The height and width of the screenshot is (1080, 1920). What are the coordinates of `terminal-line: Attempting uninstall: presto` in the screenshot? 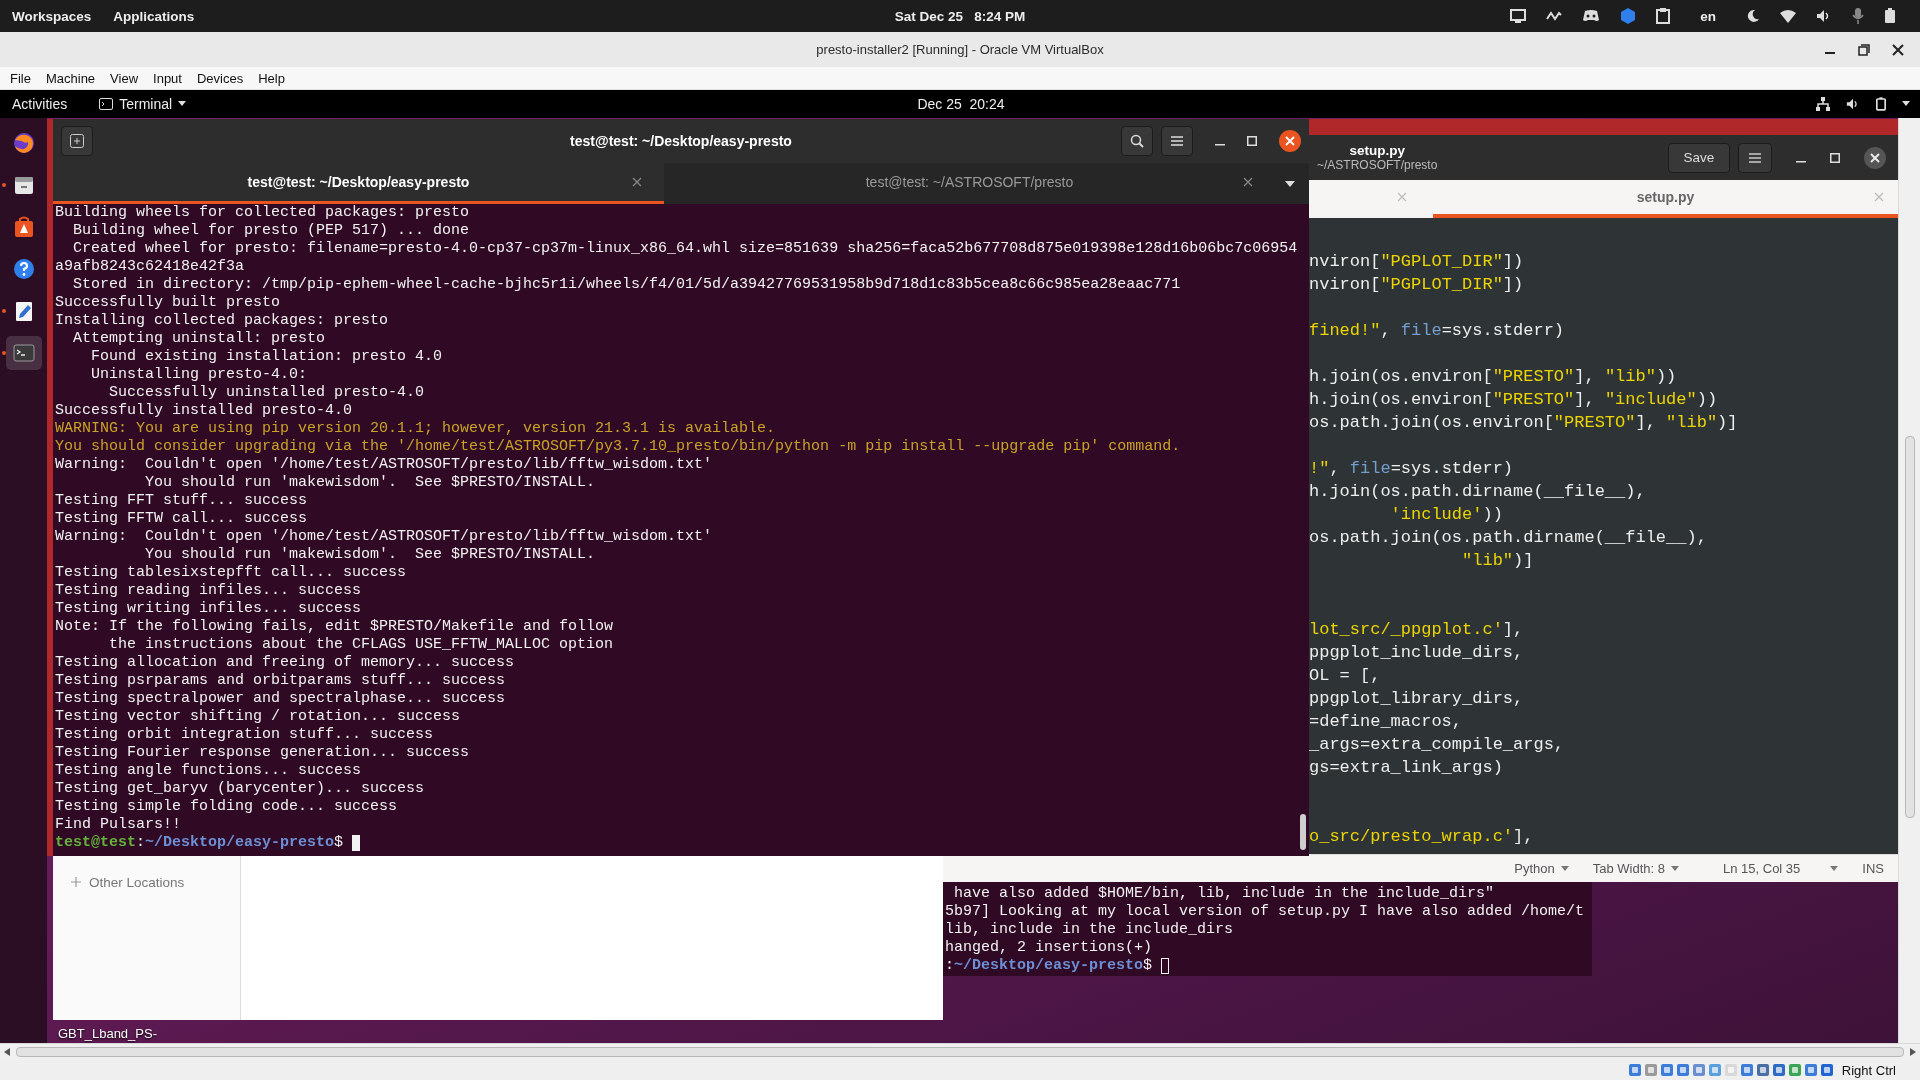 It's located at (199, 339).